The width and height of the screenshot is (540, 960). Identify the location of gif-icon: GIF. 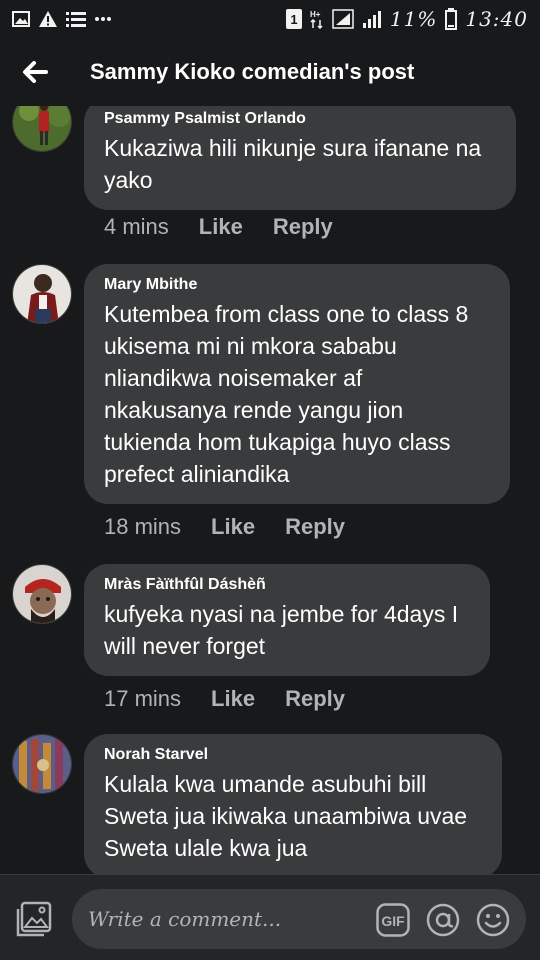
(393, 920).